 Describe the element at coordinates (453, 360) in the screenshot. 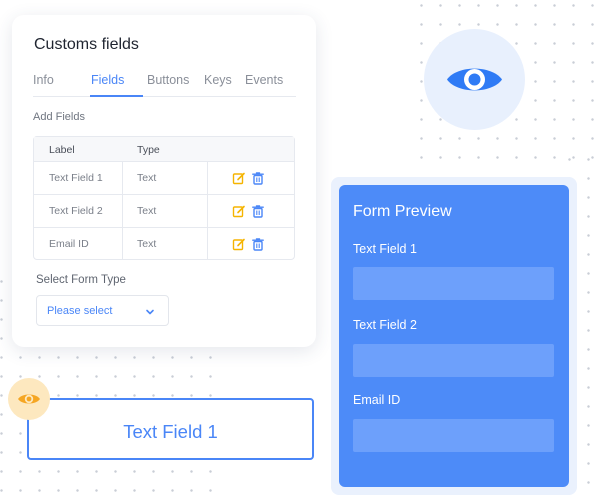

I see `preview-text-field-2-input` at that location.